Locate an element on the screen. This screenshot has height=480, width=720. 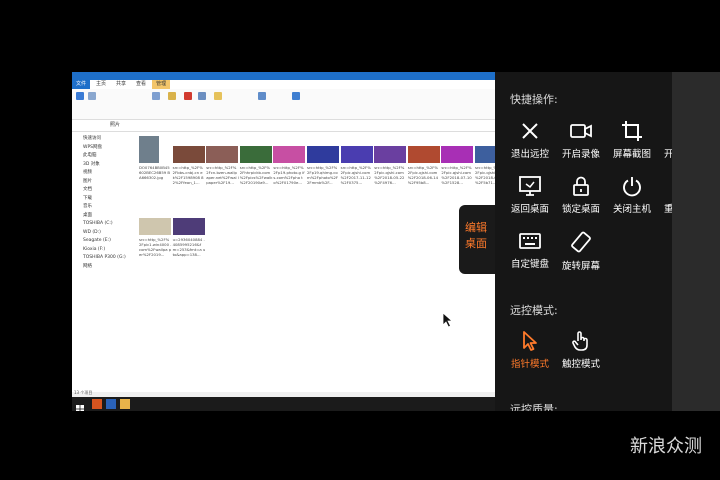
return-desktop-button: 返回桌面 is located at coordinates (530, 195).